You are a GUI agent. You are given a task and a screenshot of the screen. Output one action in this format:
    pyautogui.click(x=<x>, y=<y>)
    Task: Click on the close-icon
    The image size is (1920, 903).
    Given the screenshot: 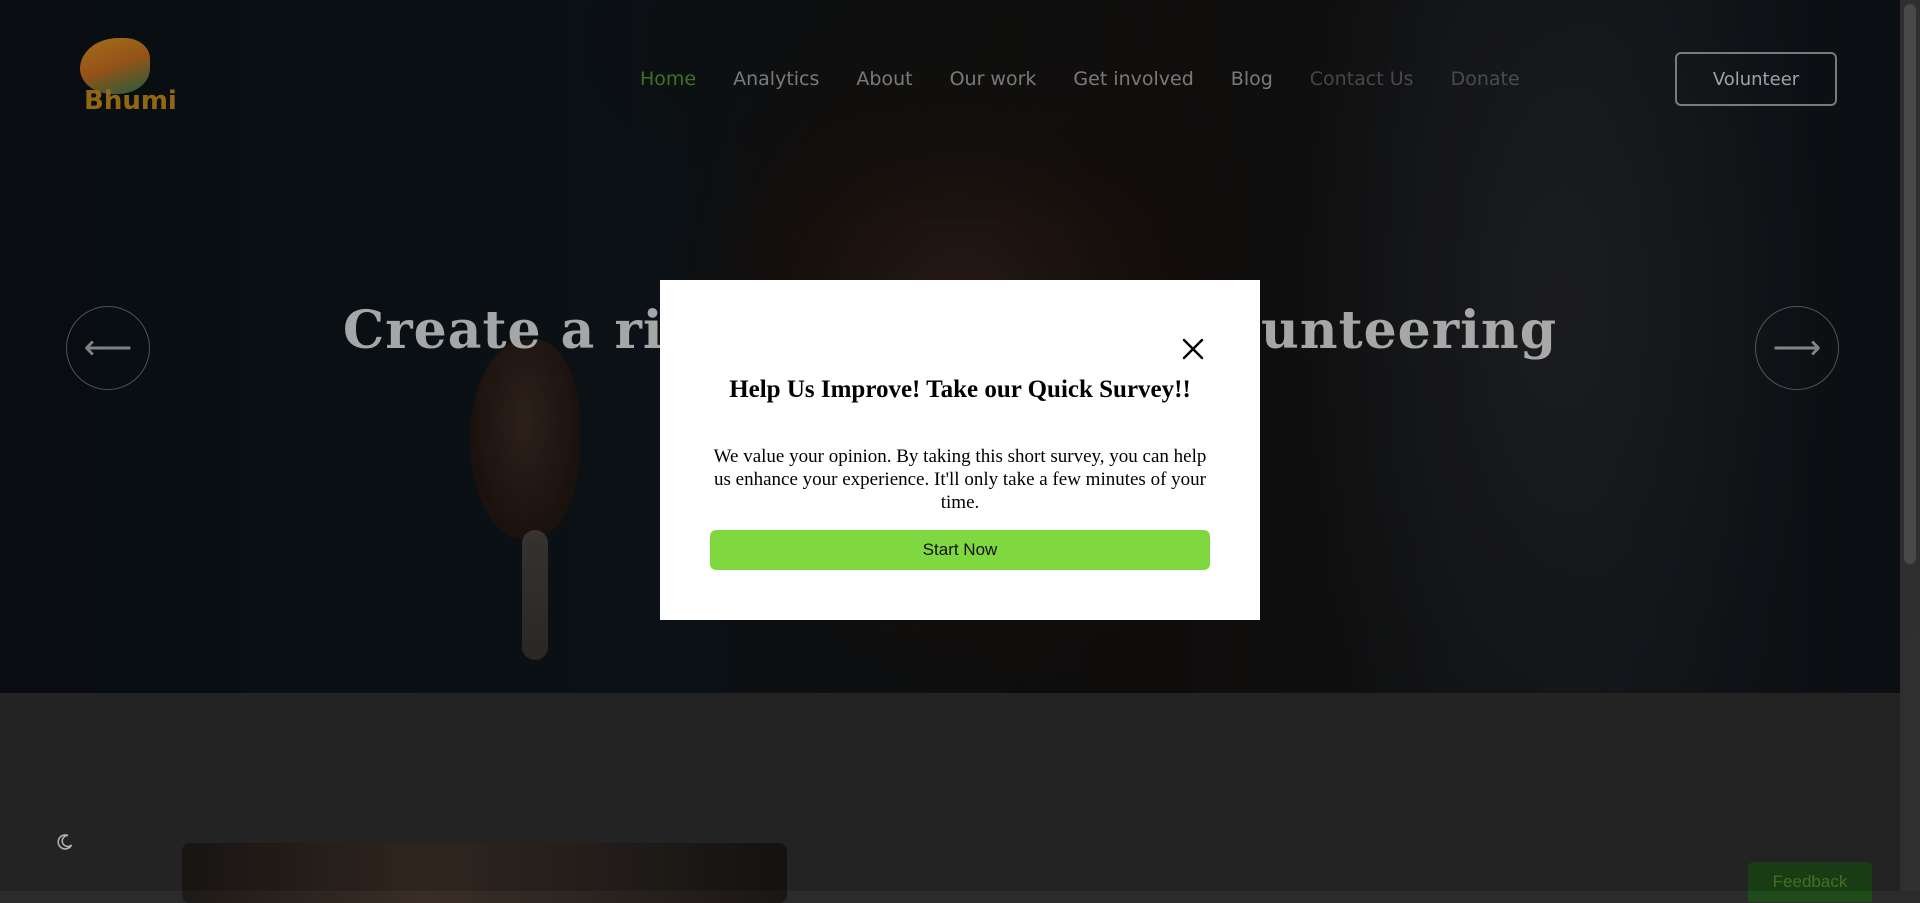 What is the action you would take?
    pyautogui.click(x=1193, y=349)
    